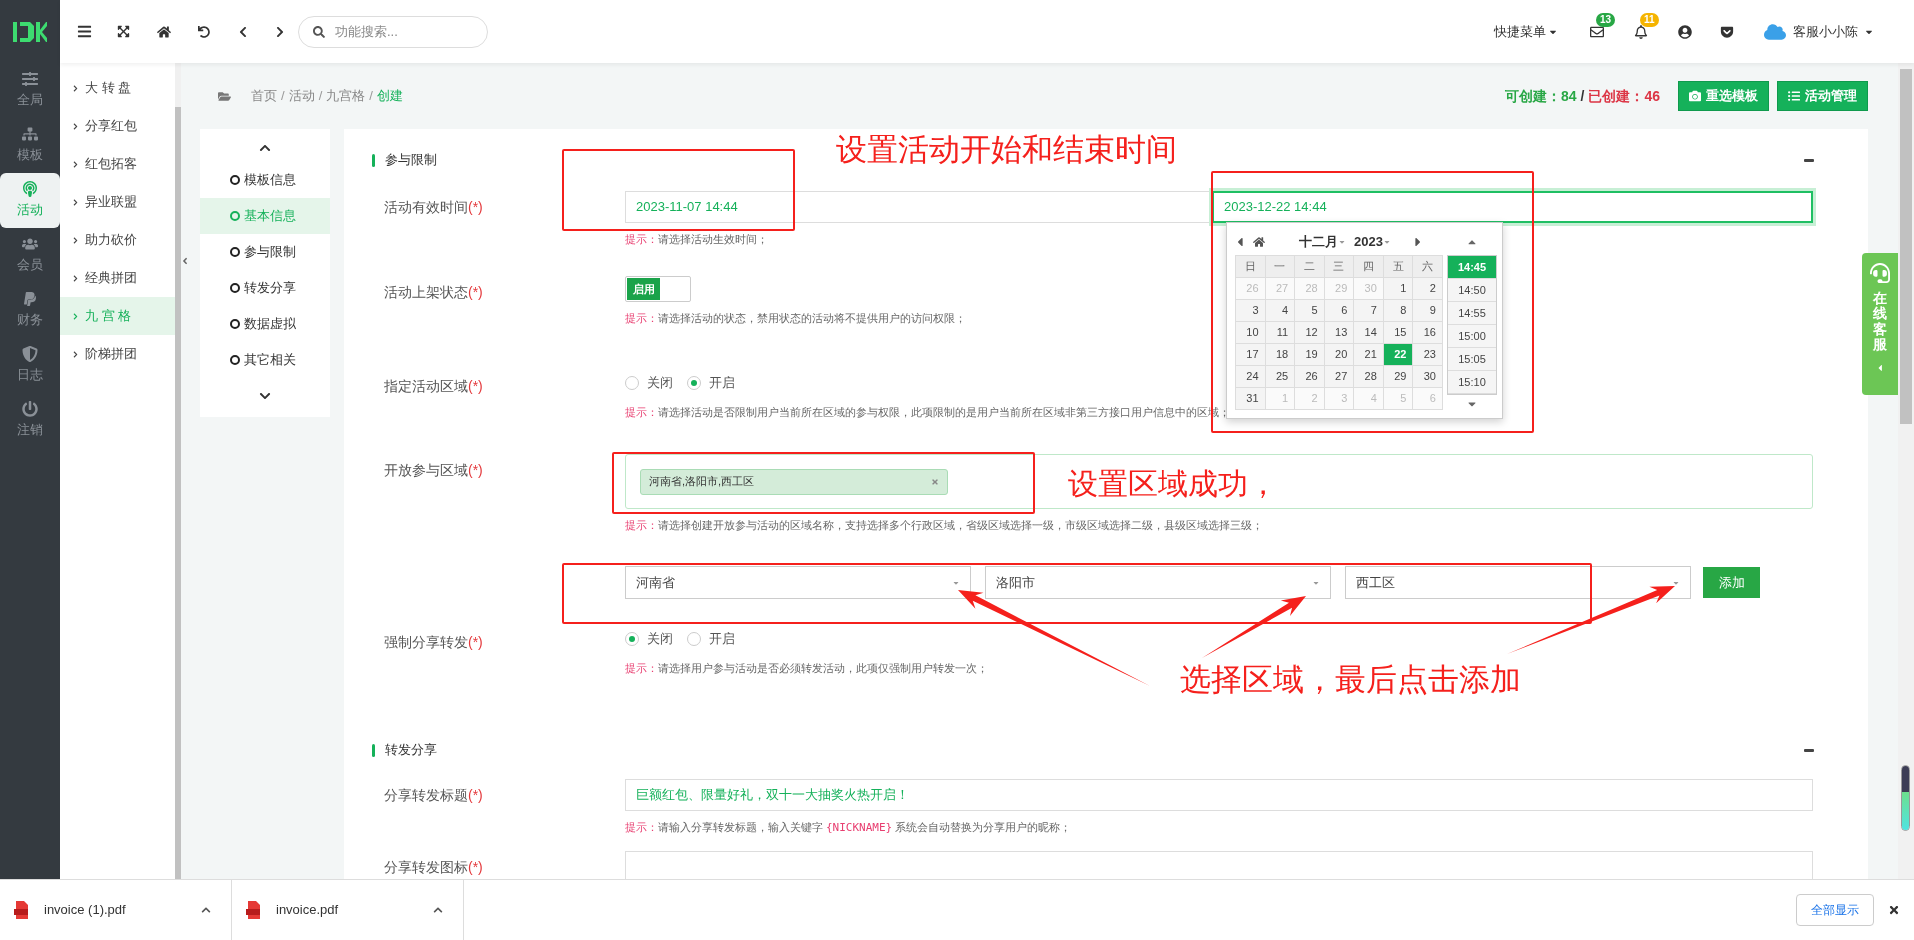  Describe the element at coordinates (30, 310) in the screenshot. I see `rail-item: 财务` at that location.